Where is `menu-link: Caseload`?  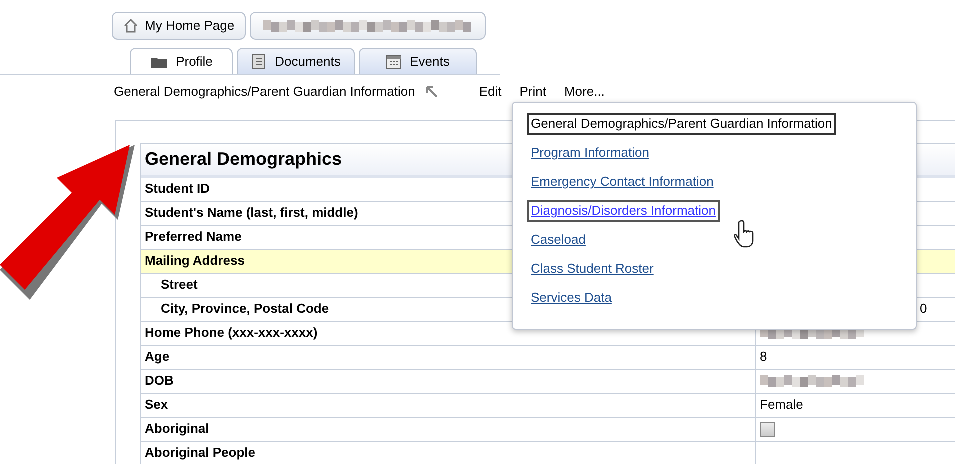 menu-link: Caseload is located at coordinates (558, 240).